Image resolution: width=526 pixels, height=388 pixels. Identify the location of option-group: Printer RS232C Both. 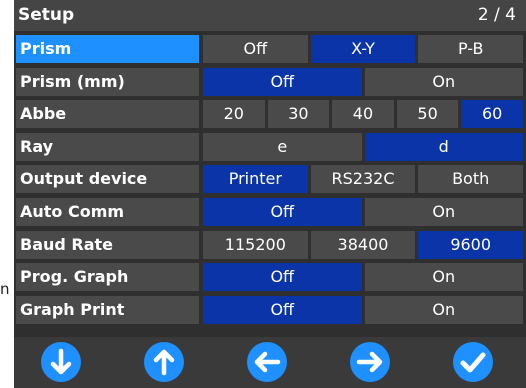
(363, 179).